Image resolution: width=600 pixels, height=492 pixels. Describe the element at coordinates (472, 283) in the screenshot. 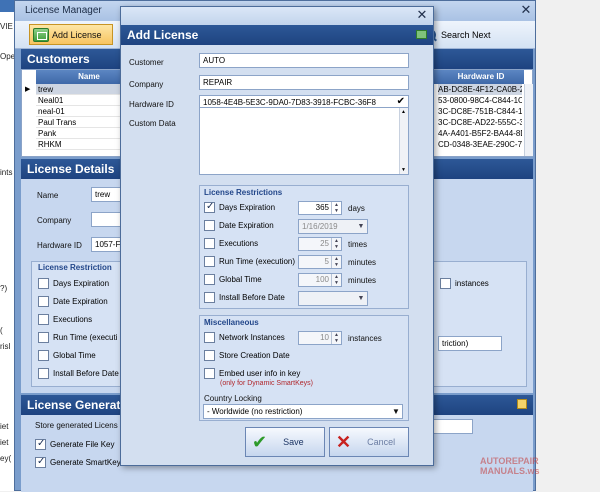

I see `instances-label: instances` at that location.